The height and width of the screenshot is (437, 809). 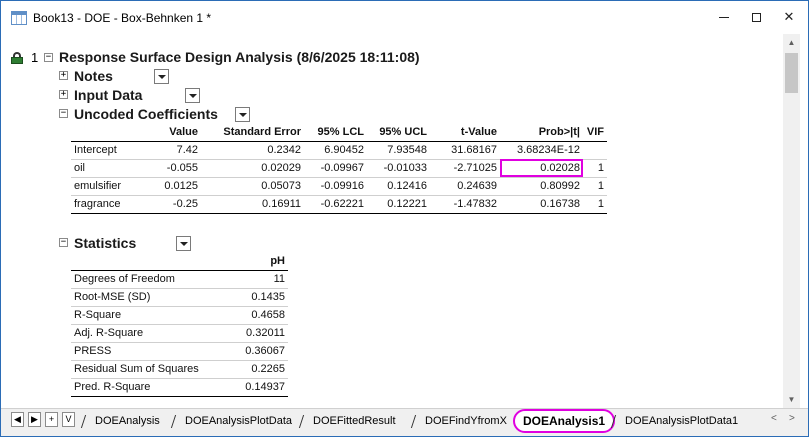 I want to click on highlighted-prob-cell: 0.02028, so click(x=541, y=168).